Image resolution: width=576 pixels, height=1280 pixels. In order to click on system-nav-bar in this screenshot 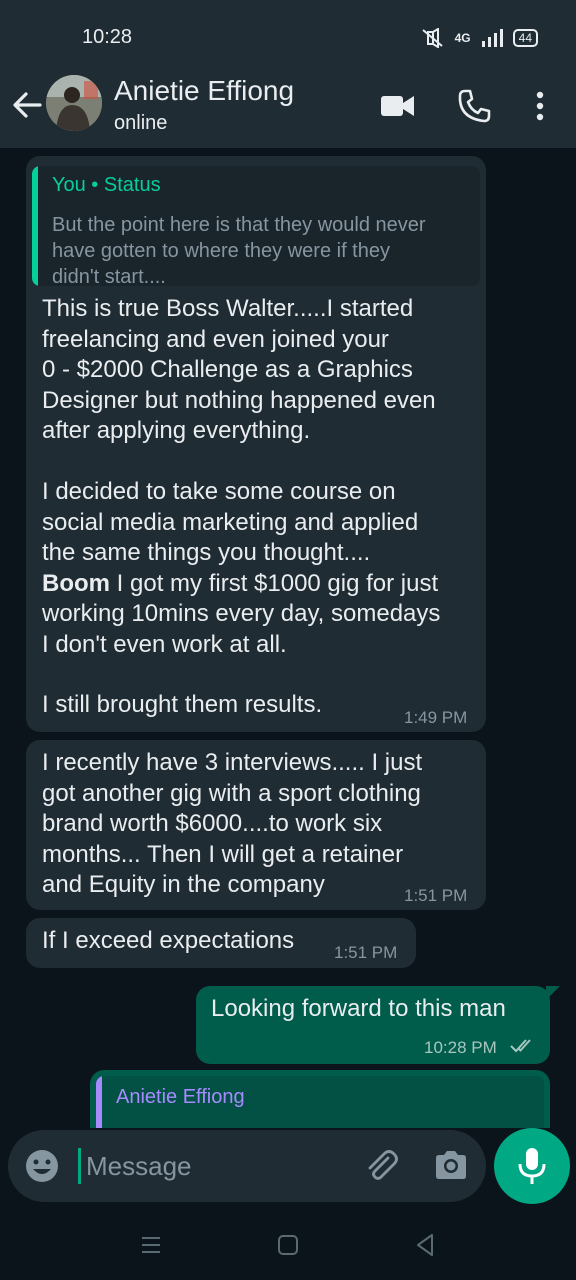, I will do `click(288, 1245)`.